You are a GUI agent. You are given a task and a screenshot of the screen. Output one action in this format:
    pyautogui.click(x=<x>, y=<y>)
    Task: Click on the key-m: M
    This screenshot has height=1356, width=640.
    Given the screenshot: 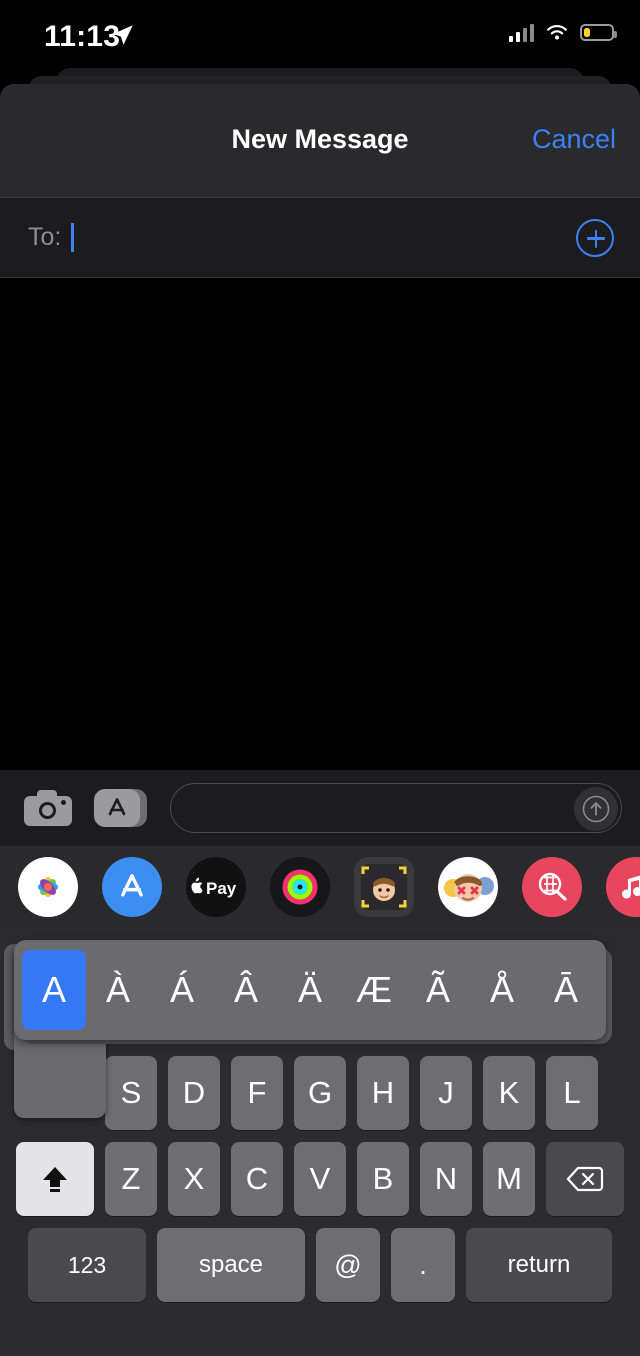 What is the action you would take?
    pyautogui.click(x=509, y=1179)
    